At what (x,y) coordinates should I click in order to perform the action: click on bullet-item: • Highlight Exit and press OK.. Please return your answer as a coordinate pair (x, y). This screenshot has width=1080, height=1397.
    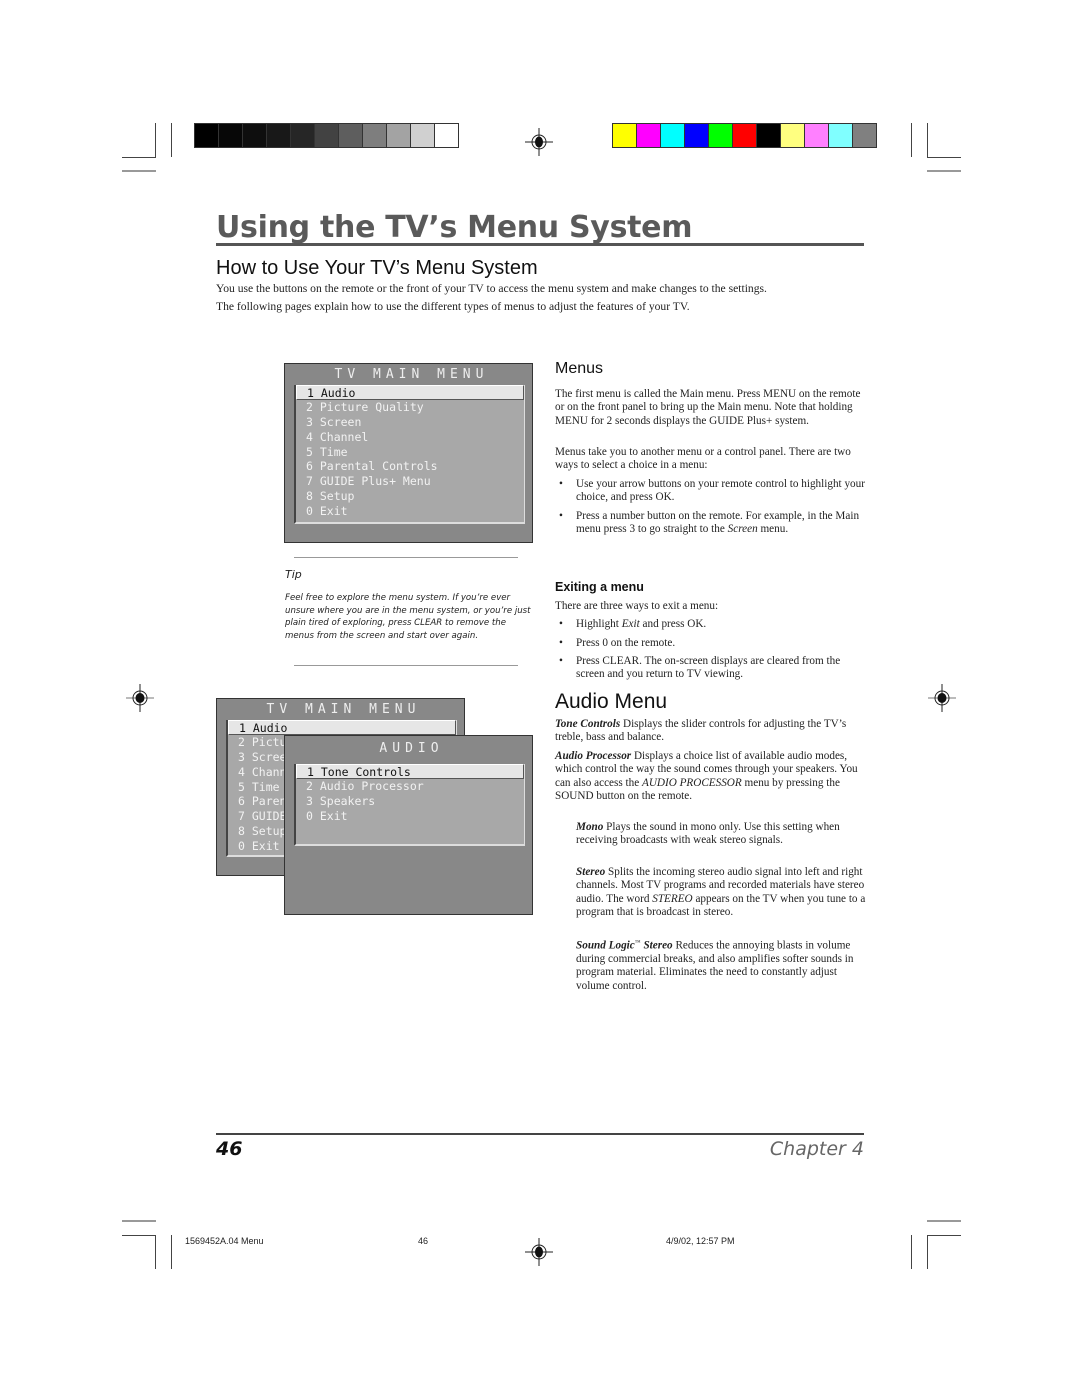
    Looking at the image, I should click on (633, 624).